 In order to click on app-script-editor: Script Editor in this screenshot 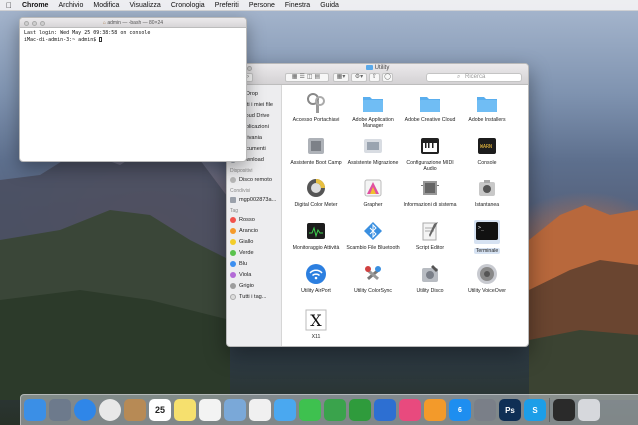, I will do `click(430, 235)`.